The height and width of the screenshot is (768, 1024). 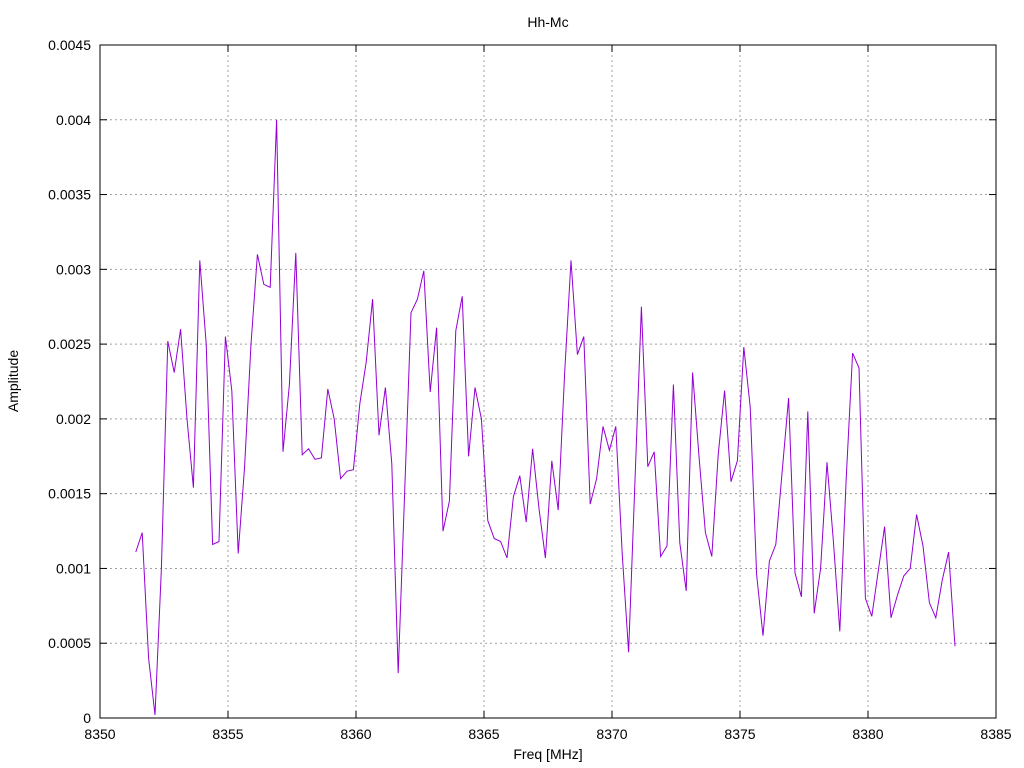 What do you see at coordinates (73, 568) in the screenshot?
I see `y-tick-label: 0.001` at bounding box center [73, 568].